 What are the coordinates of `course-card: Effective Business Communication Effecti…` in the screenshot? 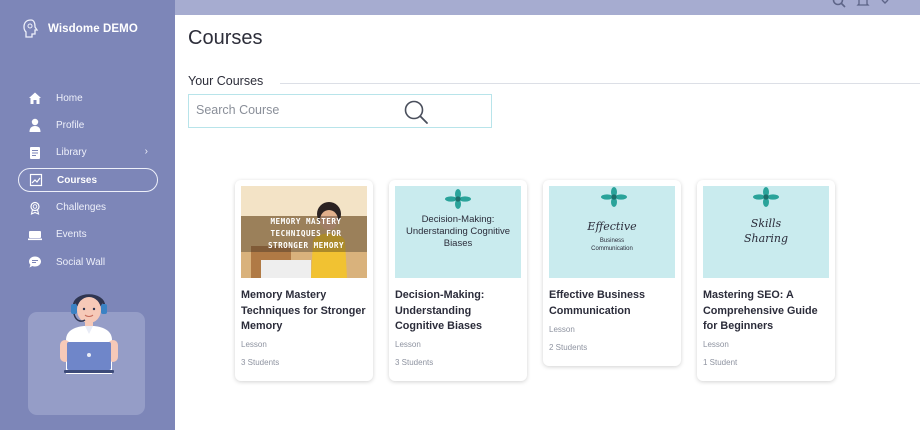 It's located at (612, 273).